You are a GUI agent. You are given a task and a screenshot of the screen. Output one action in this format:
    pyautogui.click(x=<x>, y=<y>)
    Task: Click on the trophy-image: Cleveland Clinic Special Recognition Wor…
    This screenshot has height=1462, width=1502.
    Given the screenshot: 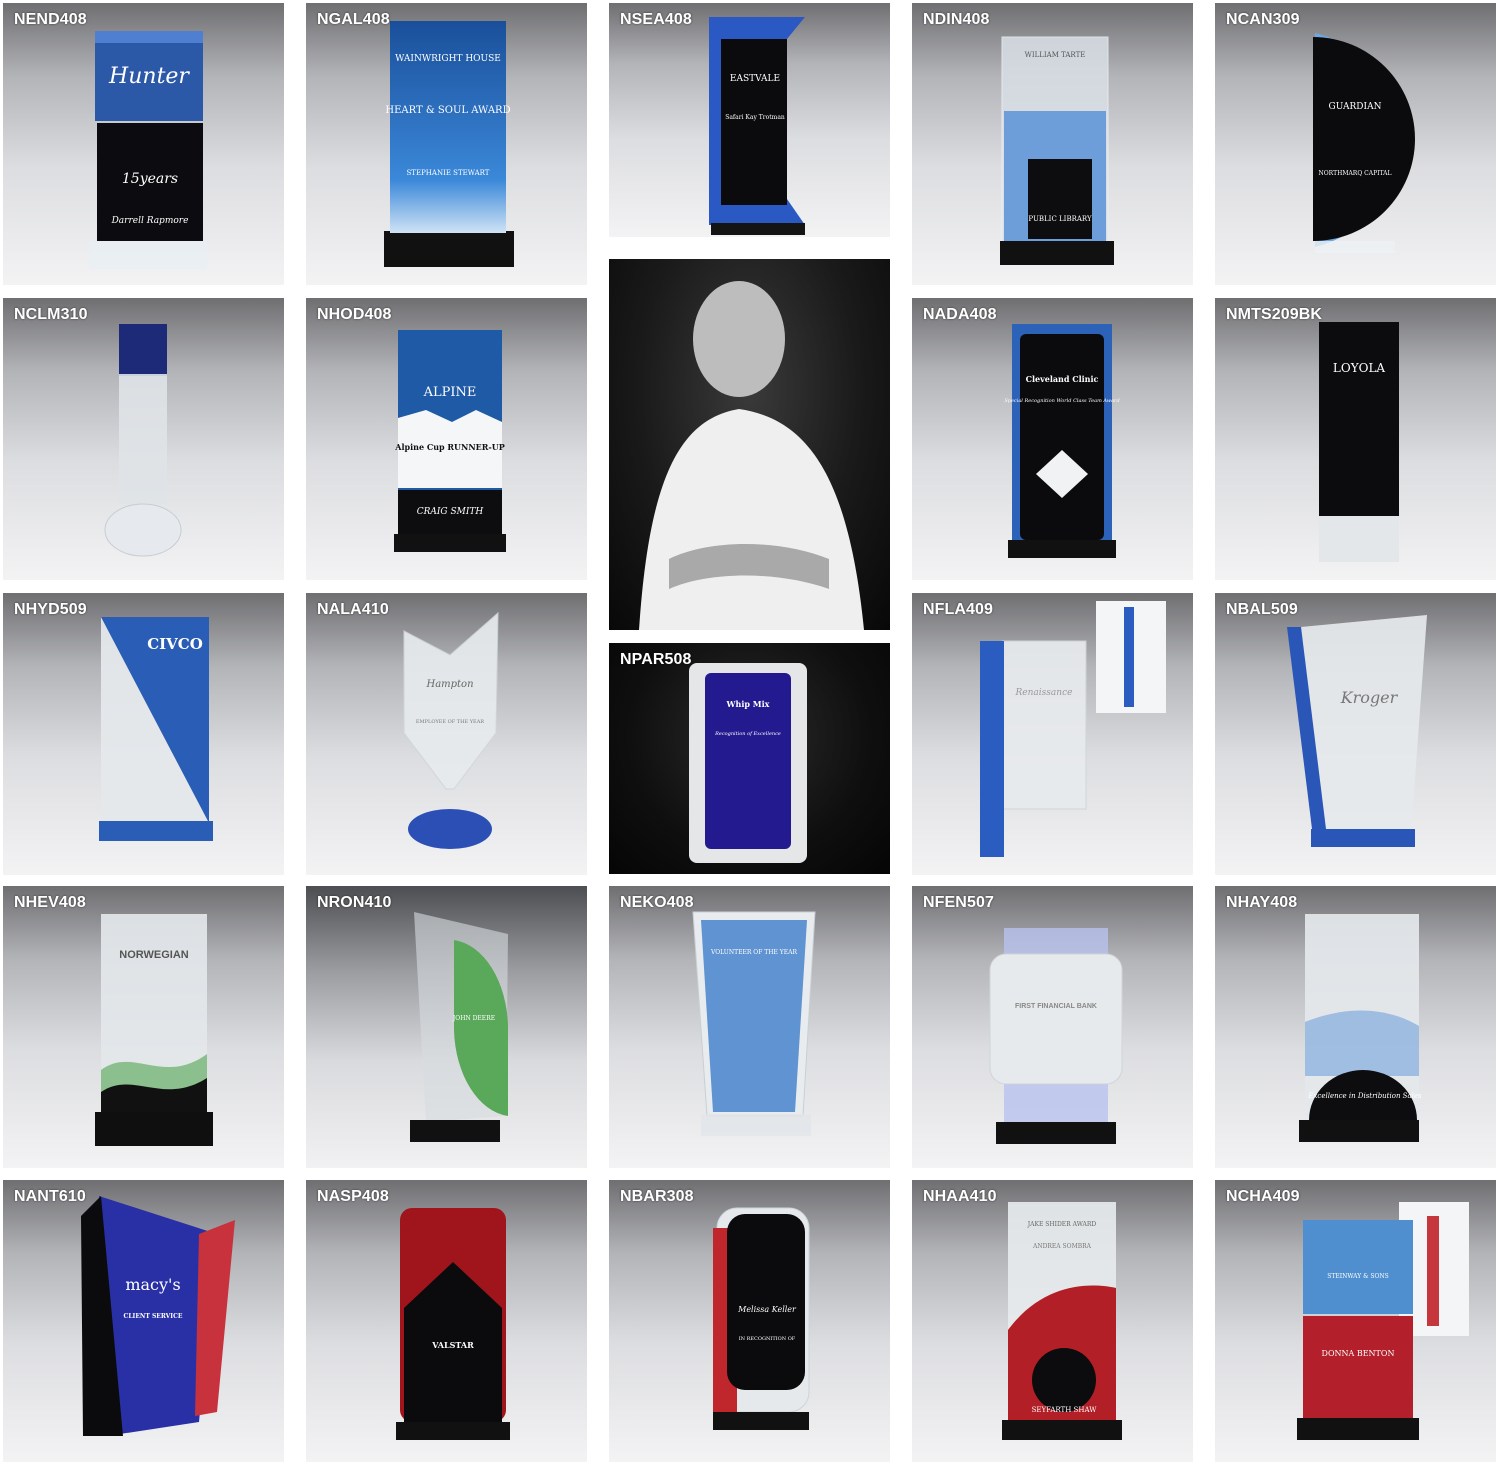 What is the action you would take?
    pyautogui.click(x=1052, y=439)
    